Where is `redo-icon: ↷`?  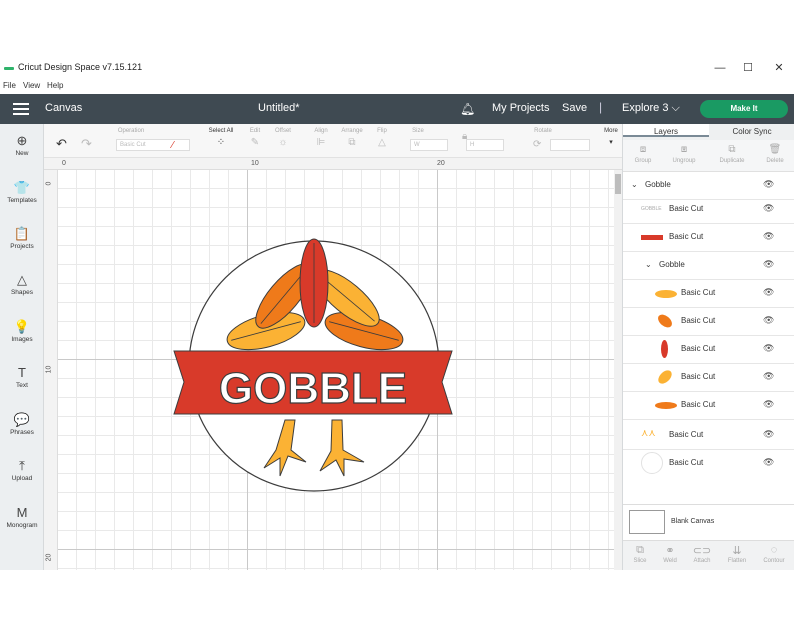 redo-icon: ↷ is located at coordinates (86, 144).